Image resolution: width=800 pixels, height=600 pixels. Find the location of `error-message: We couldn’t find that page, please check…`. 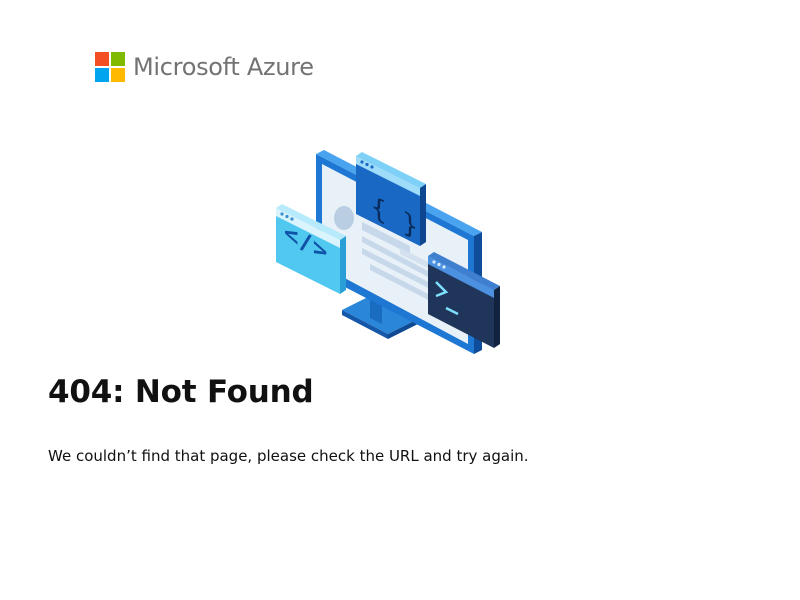

error-message: We couldn’t find that page, please check… is located at coordinates (288, 456).